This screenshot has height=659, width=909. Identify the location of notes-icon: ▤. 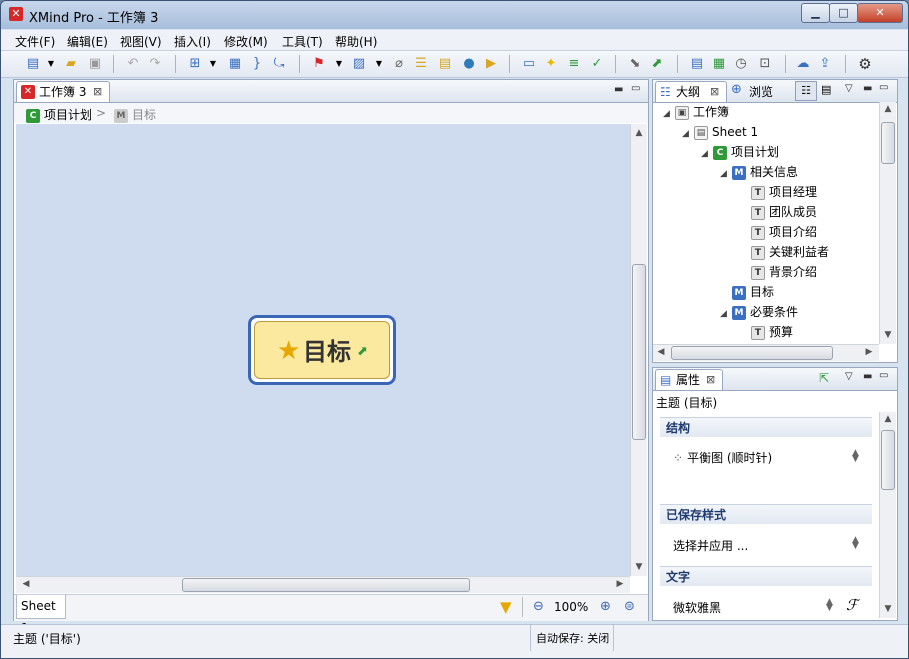
(445, 64).